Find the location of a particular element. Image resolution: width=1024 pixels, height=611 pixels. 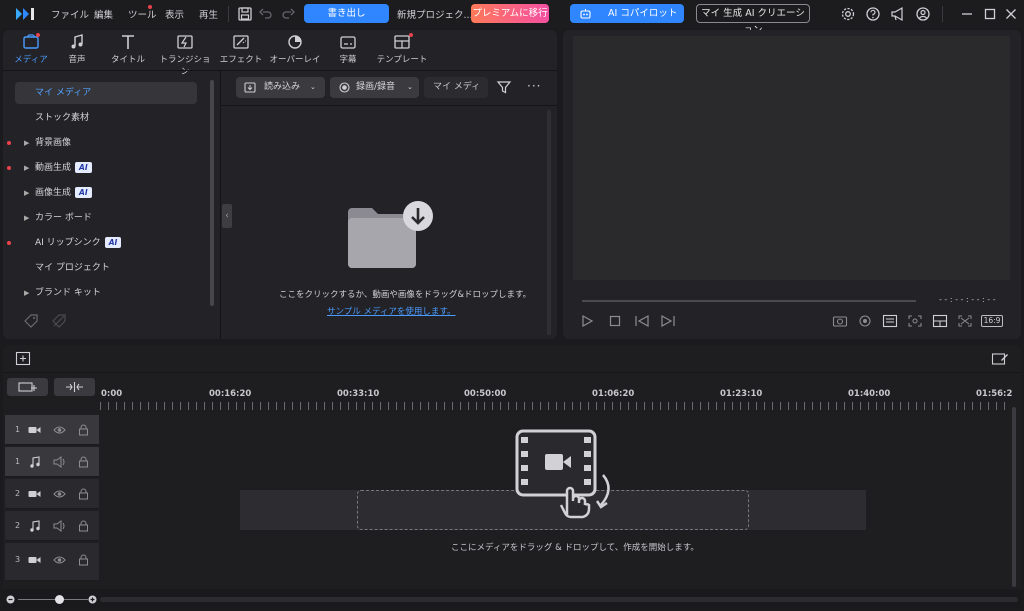

tab-subtitles: 字幕 is located at coordinates (348, 49).